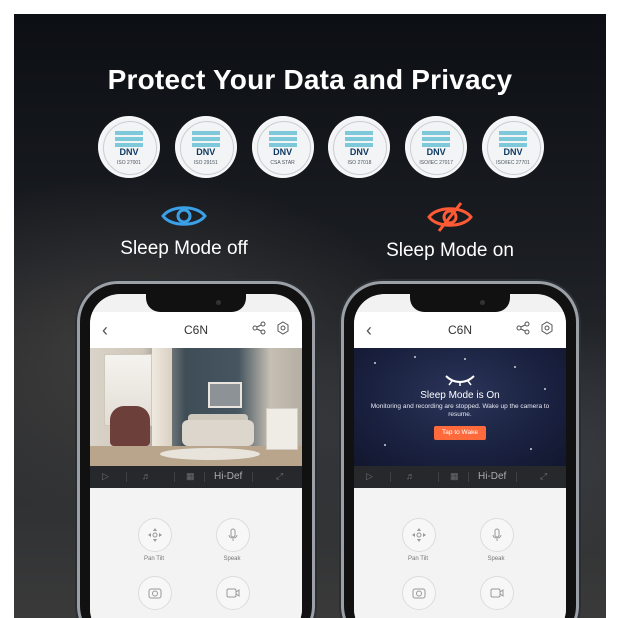 The height and width of the screenshot is (618, 620). Describe the element at coordinates (184, 231) in the screenshot. I see `sleep-mode-off: Sleep Mode off` at that location.